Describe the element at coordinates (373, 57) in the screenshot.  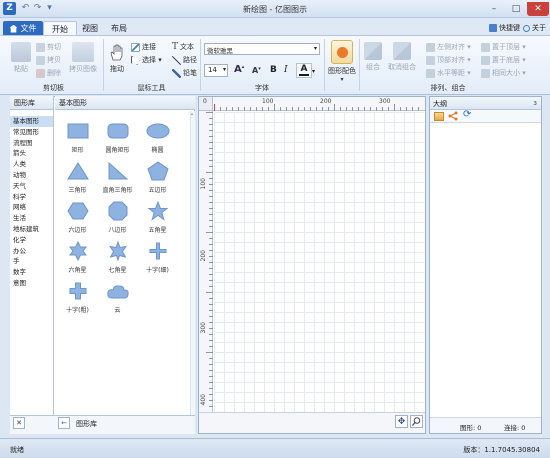
I see `group-button: 组合` at that location.